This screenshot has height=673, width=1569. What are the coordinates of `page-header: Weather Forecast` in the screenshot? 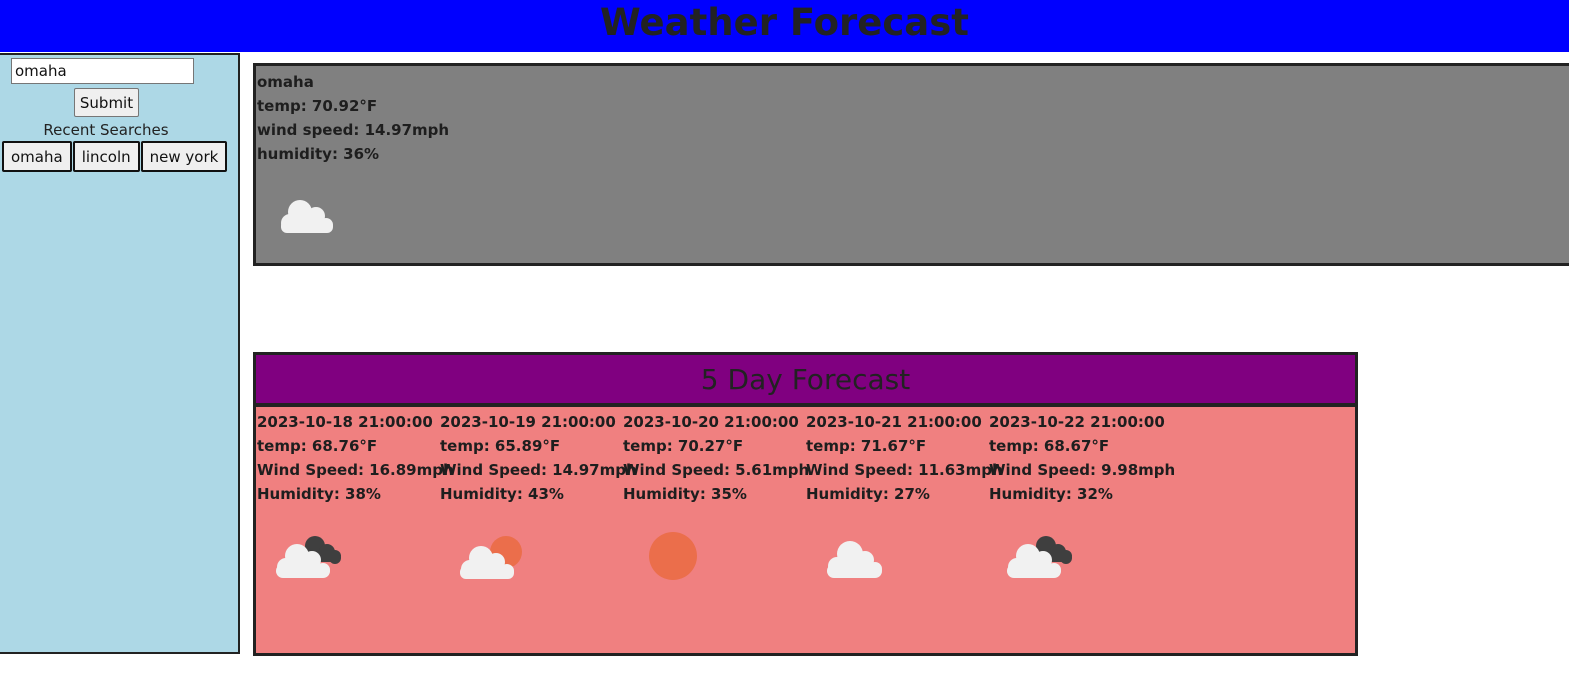 It's located at (784, 26).